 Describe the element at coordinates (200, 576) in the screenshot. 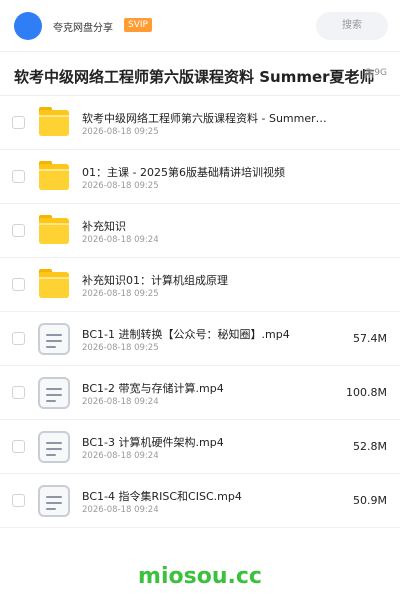

I see `watermark-text: miosou.cc` at that location.